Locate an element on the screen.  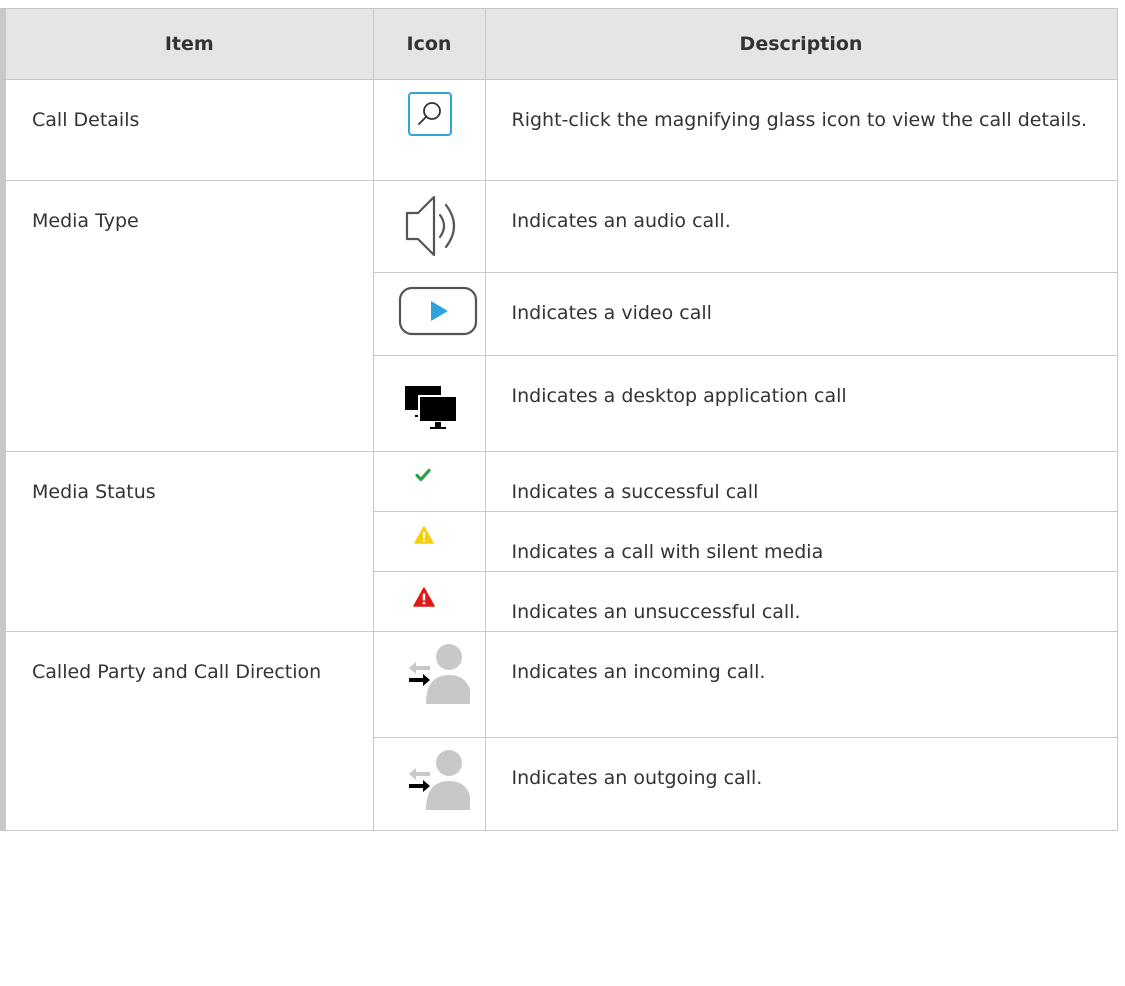
speaker-audio-icon is located at coordinates (444, 221).